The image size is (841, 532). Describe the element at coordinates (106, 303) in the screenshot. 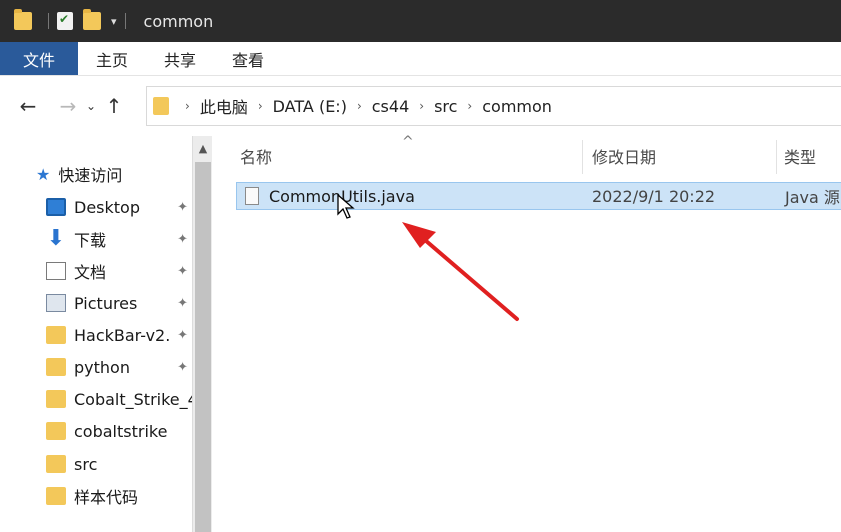

I see `nav-item-label: Pictures` at that location.